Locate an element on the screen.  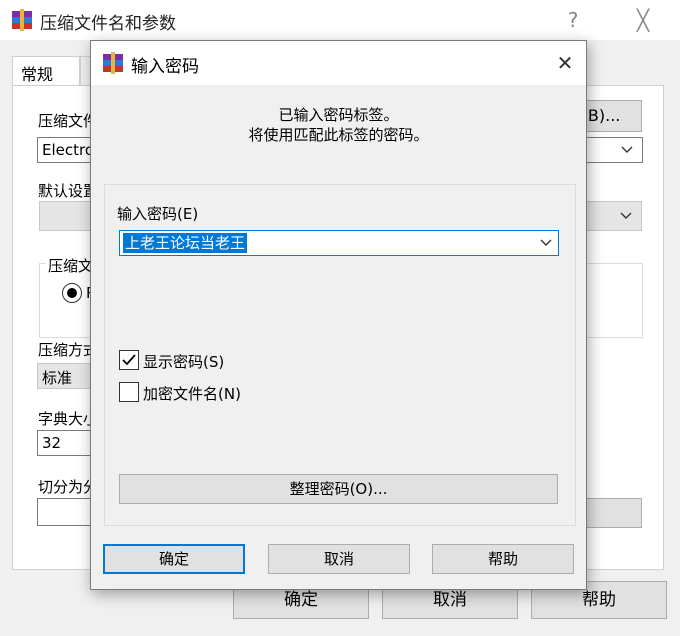
close-title-button: ╳ is located at coordinates (643, 20).